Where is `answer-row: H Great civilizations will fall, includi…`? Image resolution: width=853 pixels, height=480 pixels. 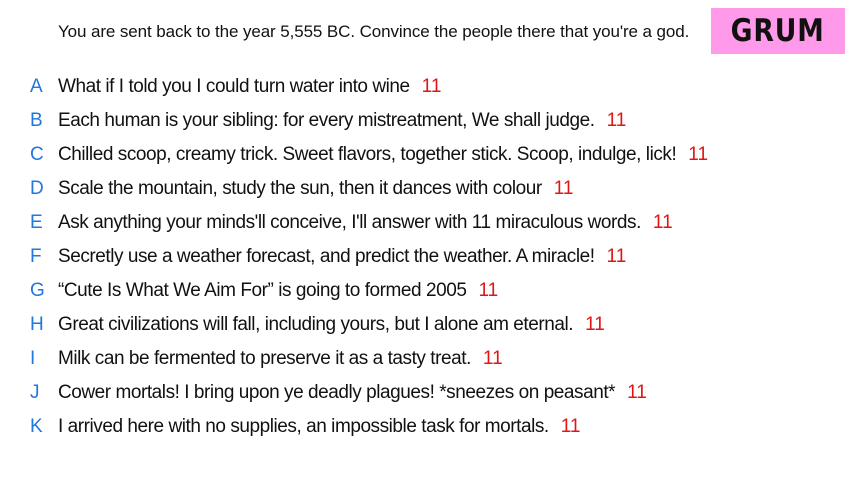
answer-row: H Great civilizations will fall, includi… is located at coordinates (426, 325).